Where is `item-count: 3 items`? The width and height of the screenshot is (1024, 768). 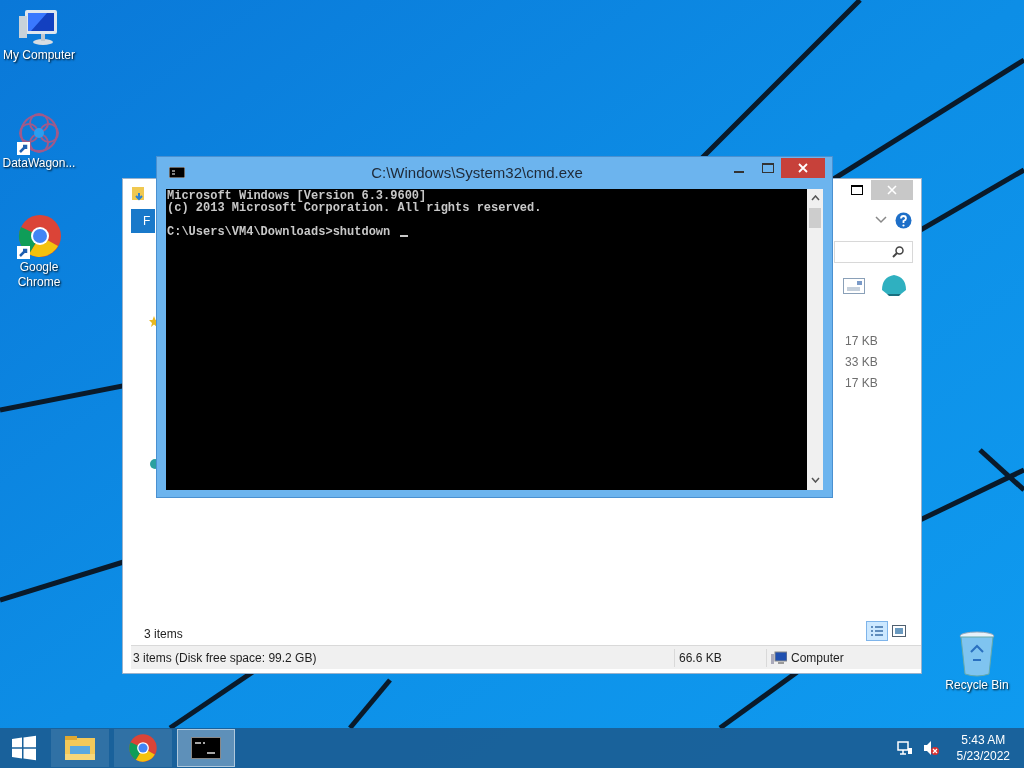 item-count: 3 items is located at coordinates (163, 634).